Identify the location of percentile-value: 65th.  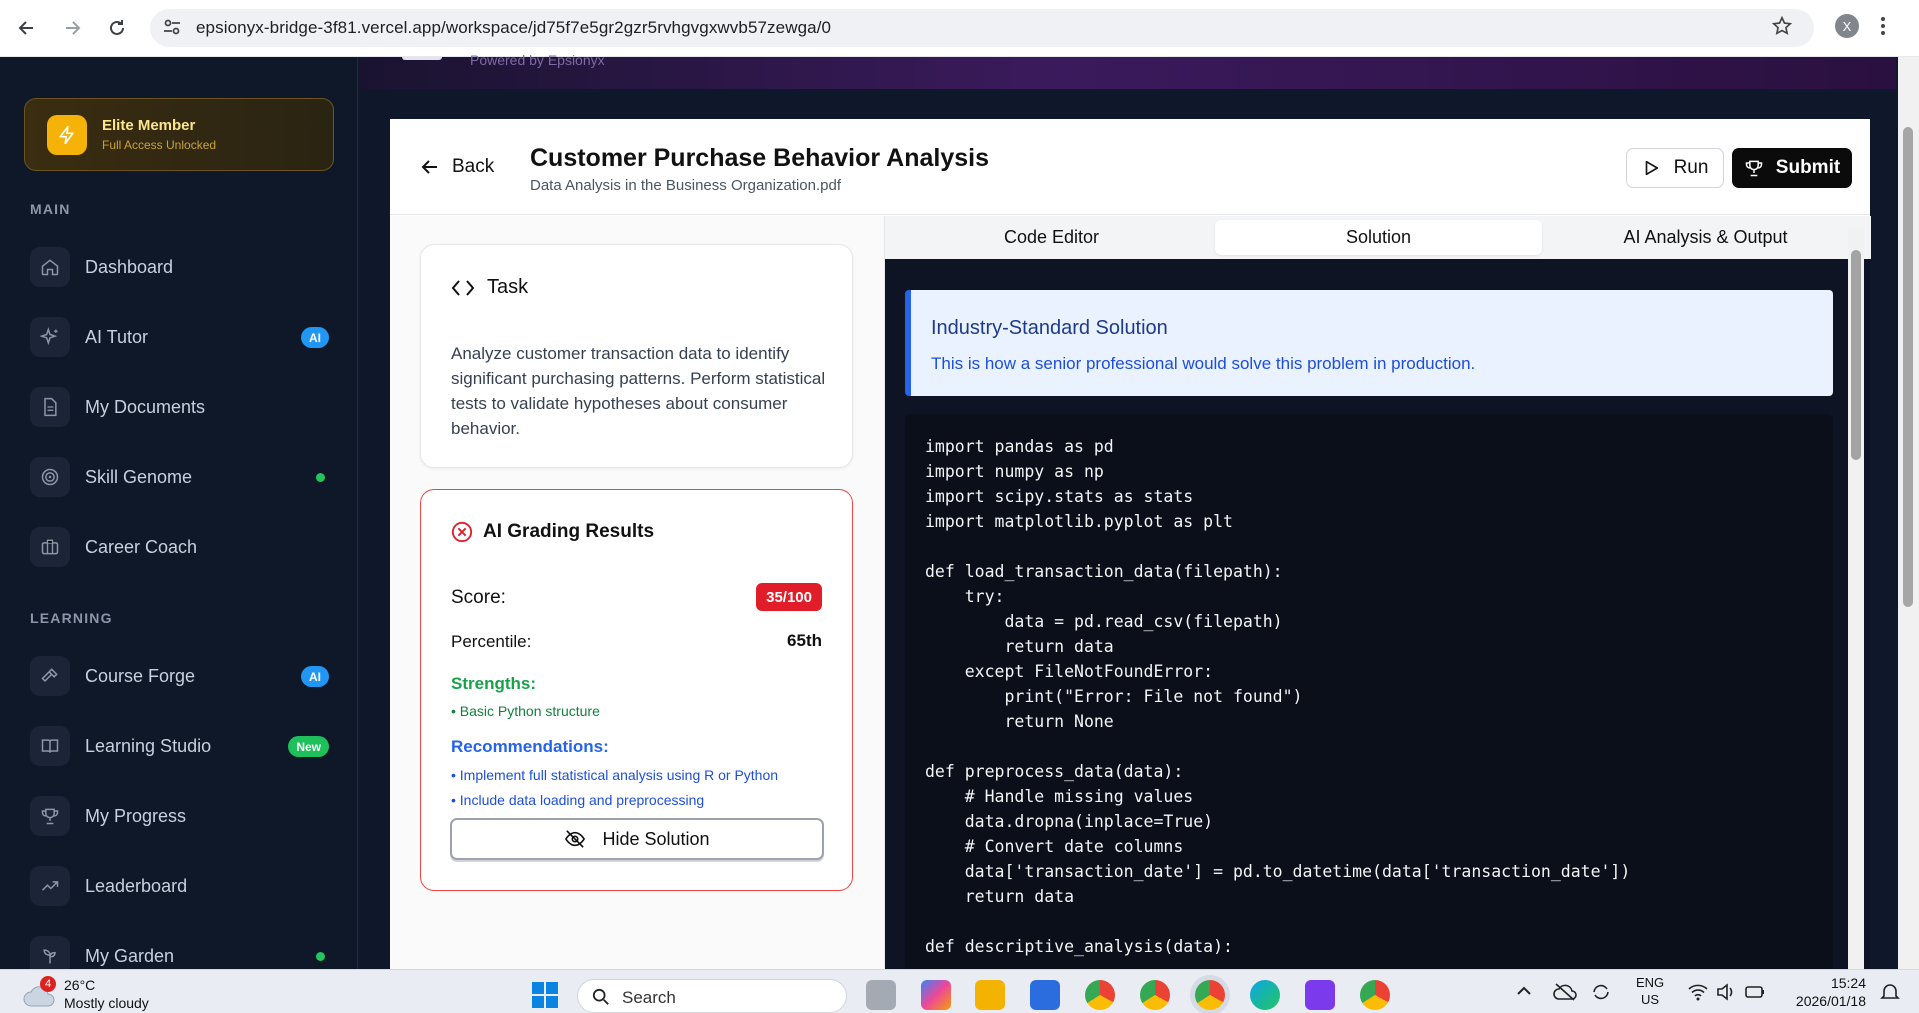
(804, 640).